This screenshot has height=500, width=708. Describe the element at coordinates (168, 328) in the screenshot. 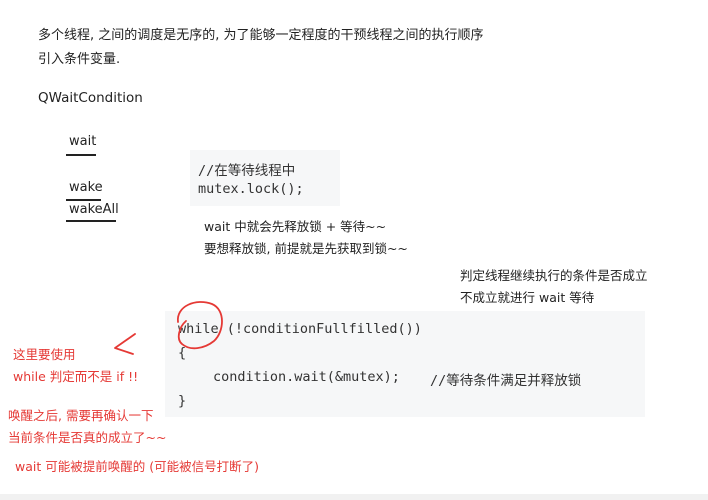

I see `handdrawn-annotation-layer` at that location.